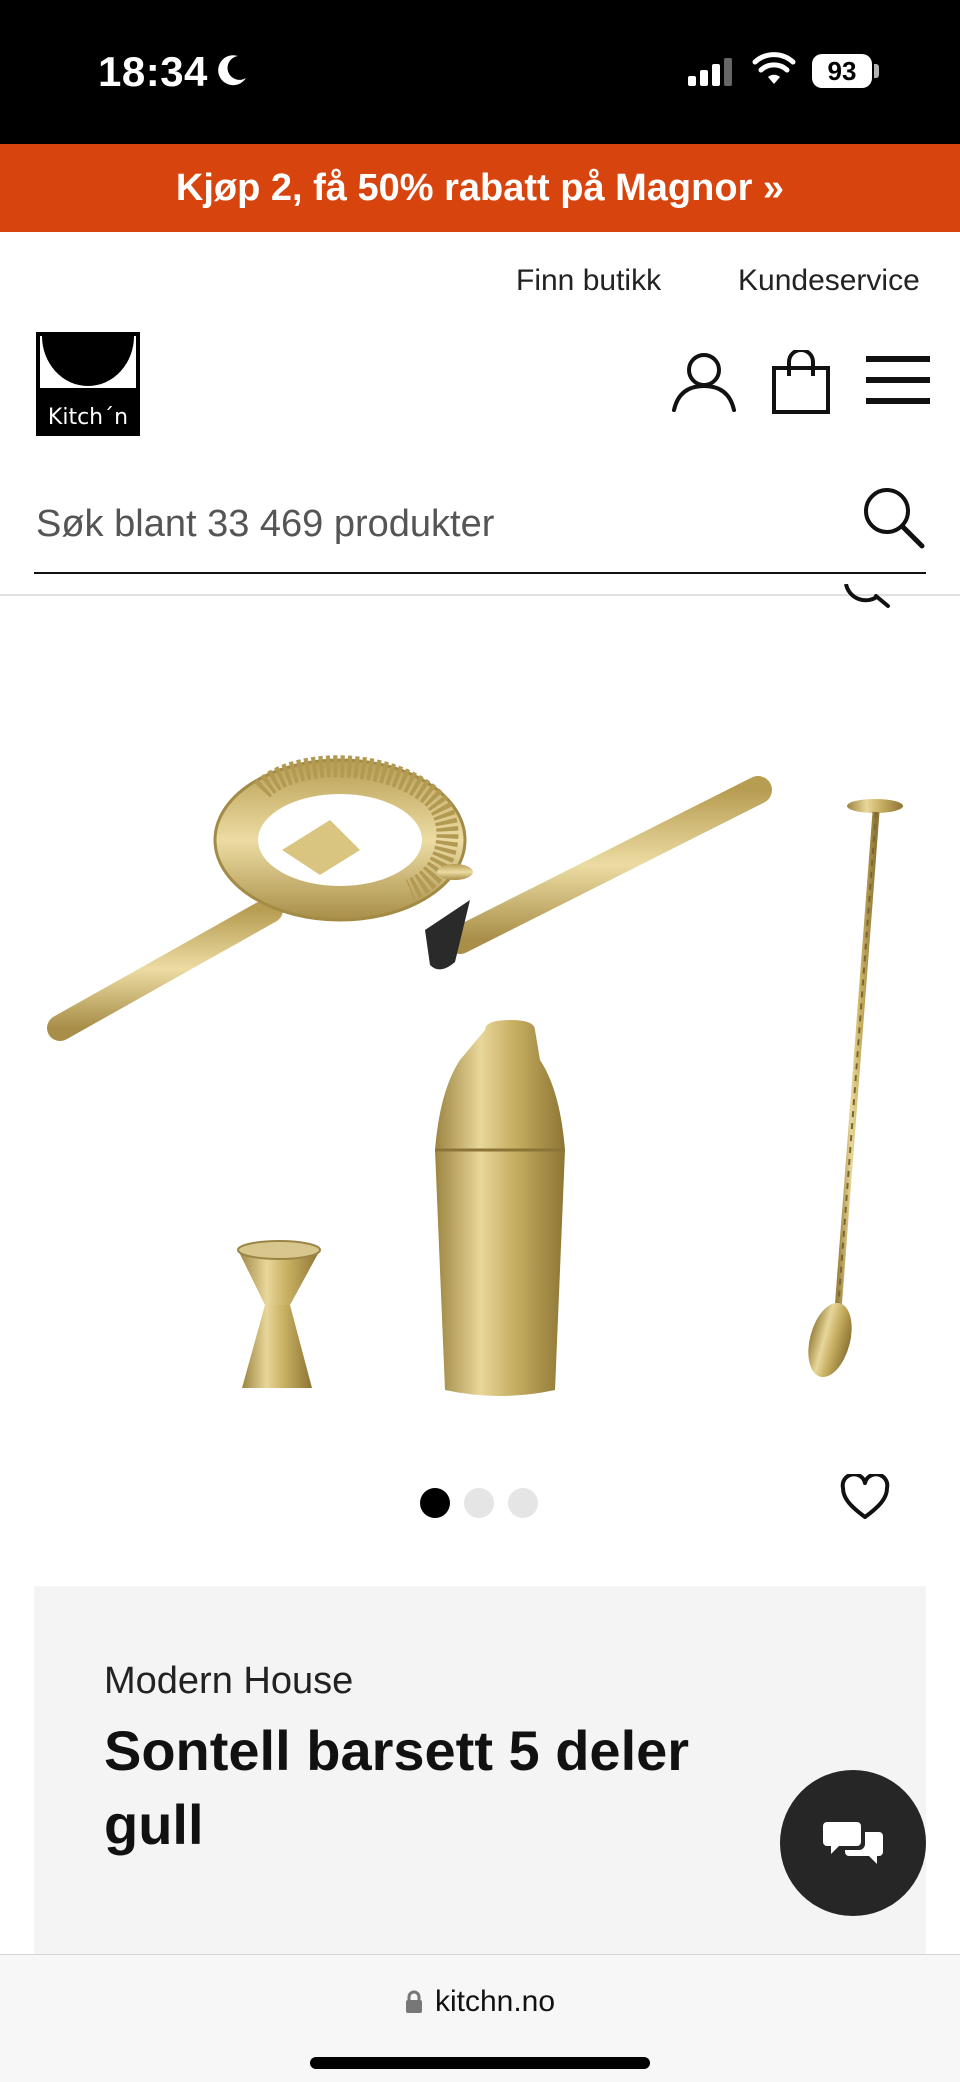  I want to click on zoom-icon, so click(867, 598).